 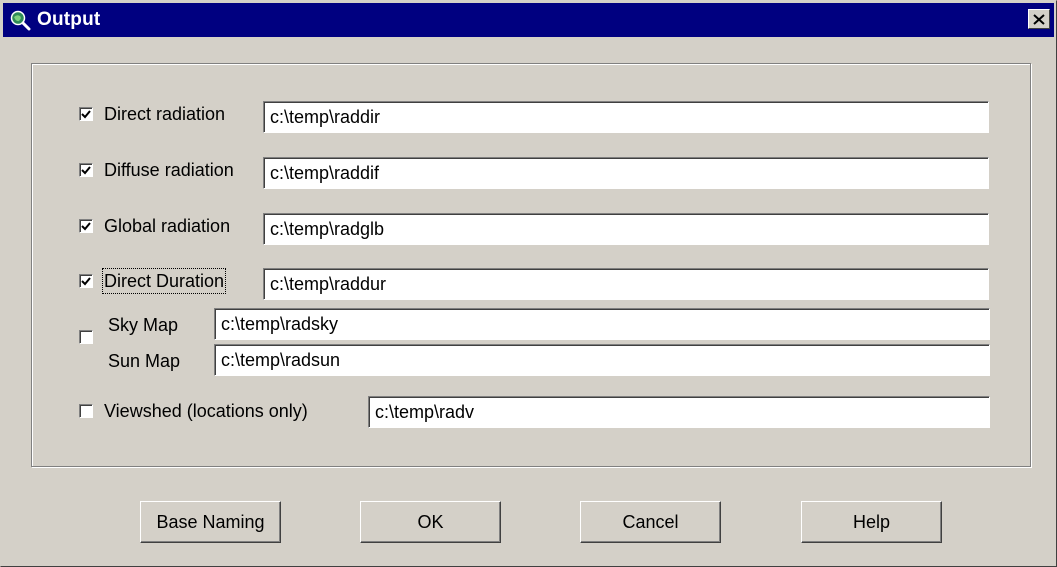 What do you see at coordinates (626, 284) in the screenshot?
I see `direct-duration-path-field: c:\temp\raddur` at bounding box center [626, 284].